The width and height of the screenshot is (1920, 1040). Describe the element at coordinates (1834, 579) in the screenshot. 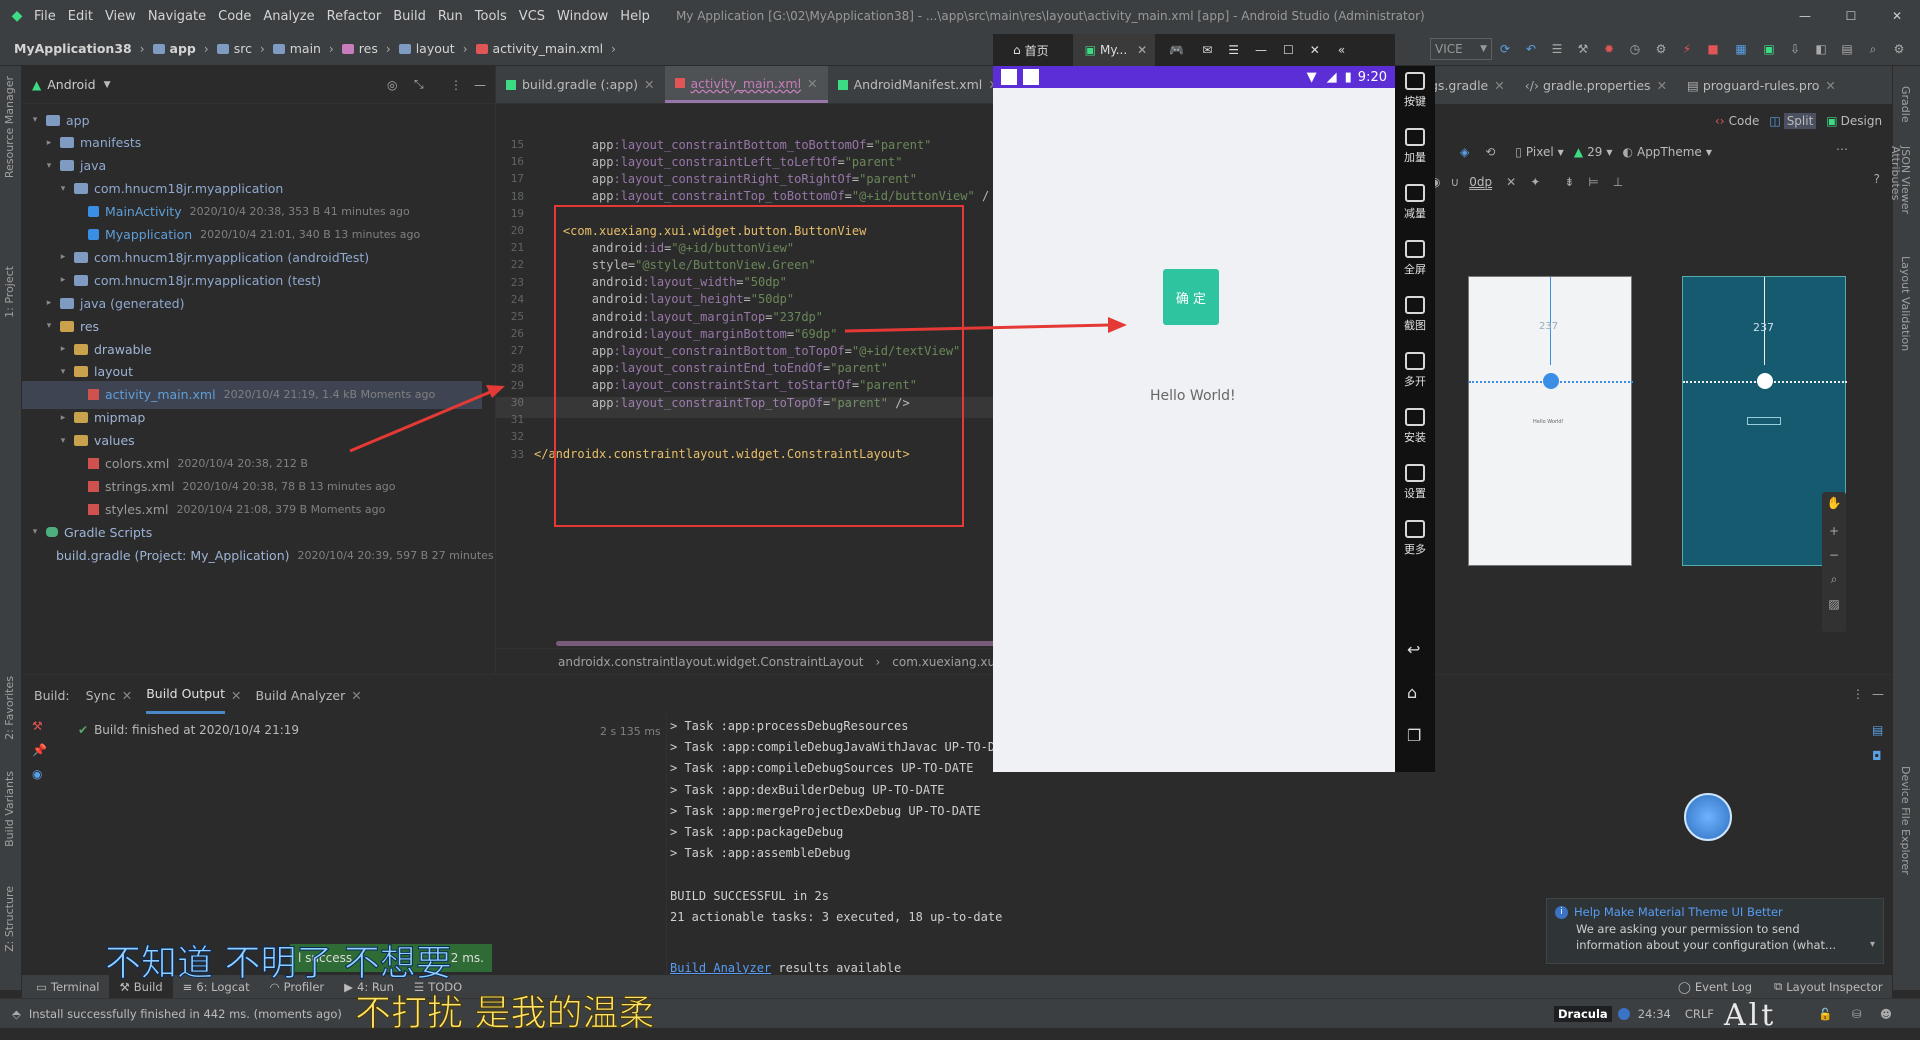

I see `zoom-fit-icon: ⌕` at that location.